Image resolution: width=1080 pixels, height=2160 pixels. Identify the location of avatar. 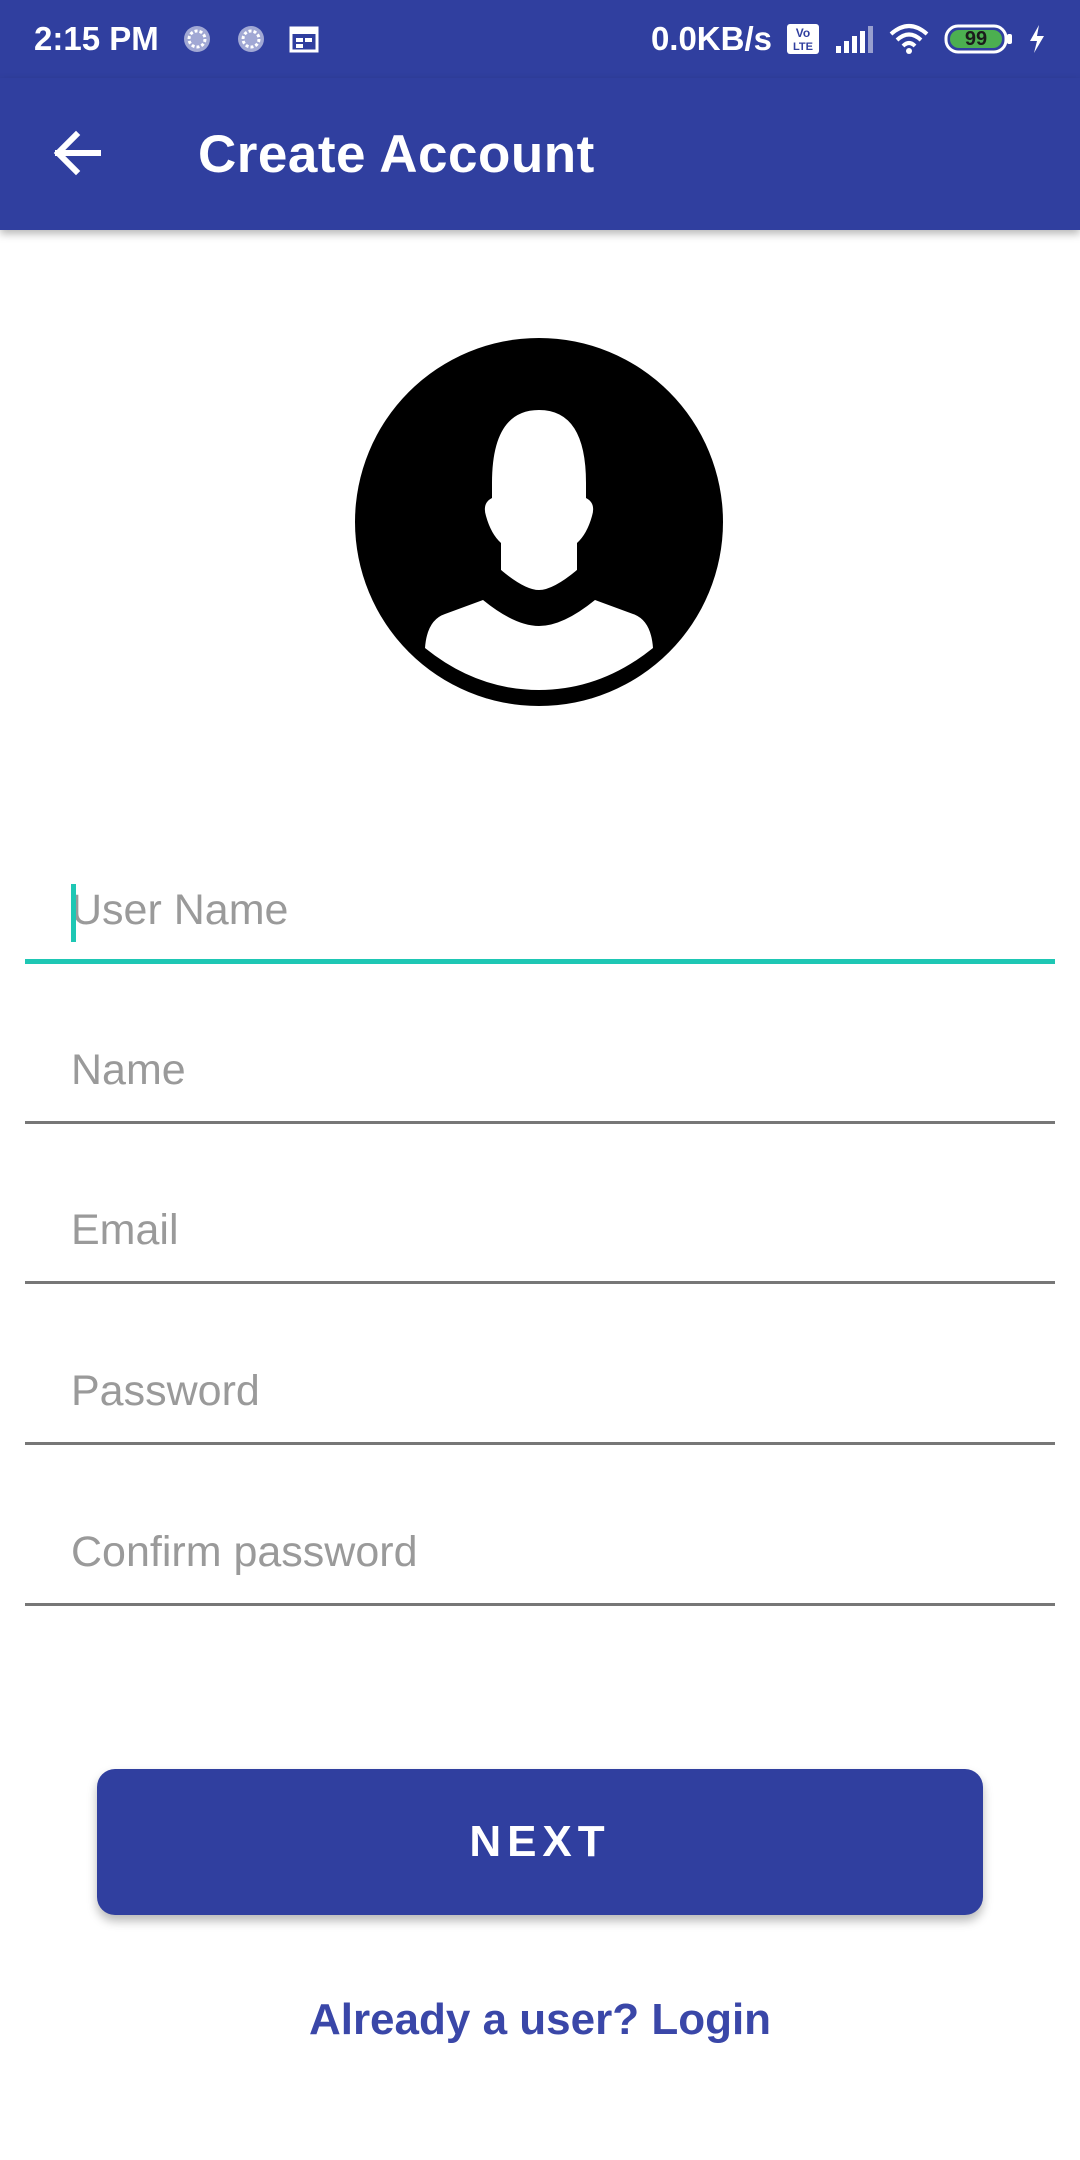
(539, 522).